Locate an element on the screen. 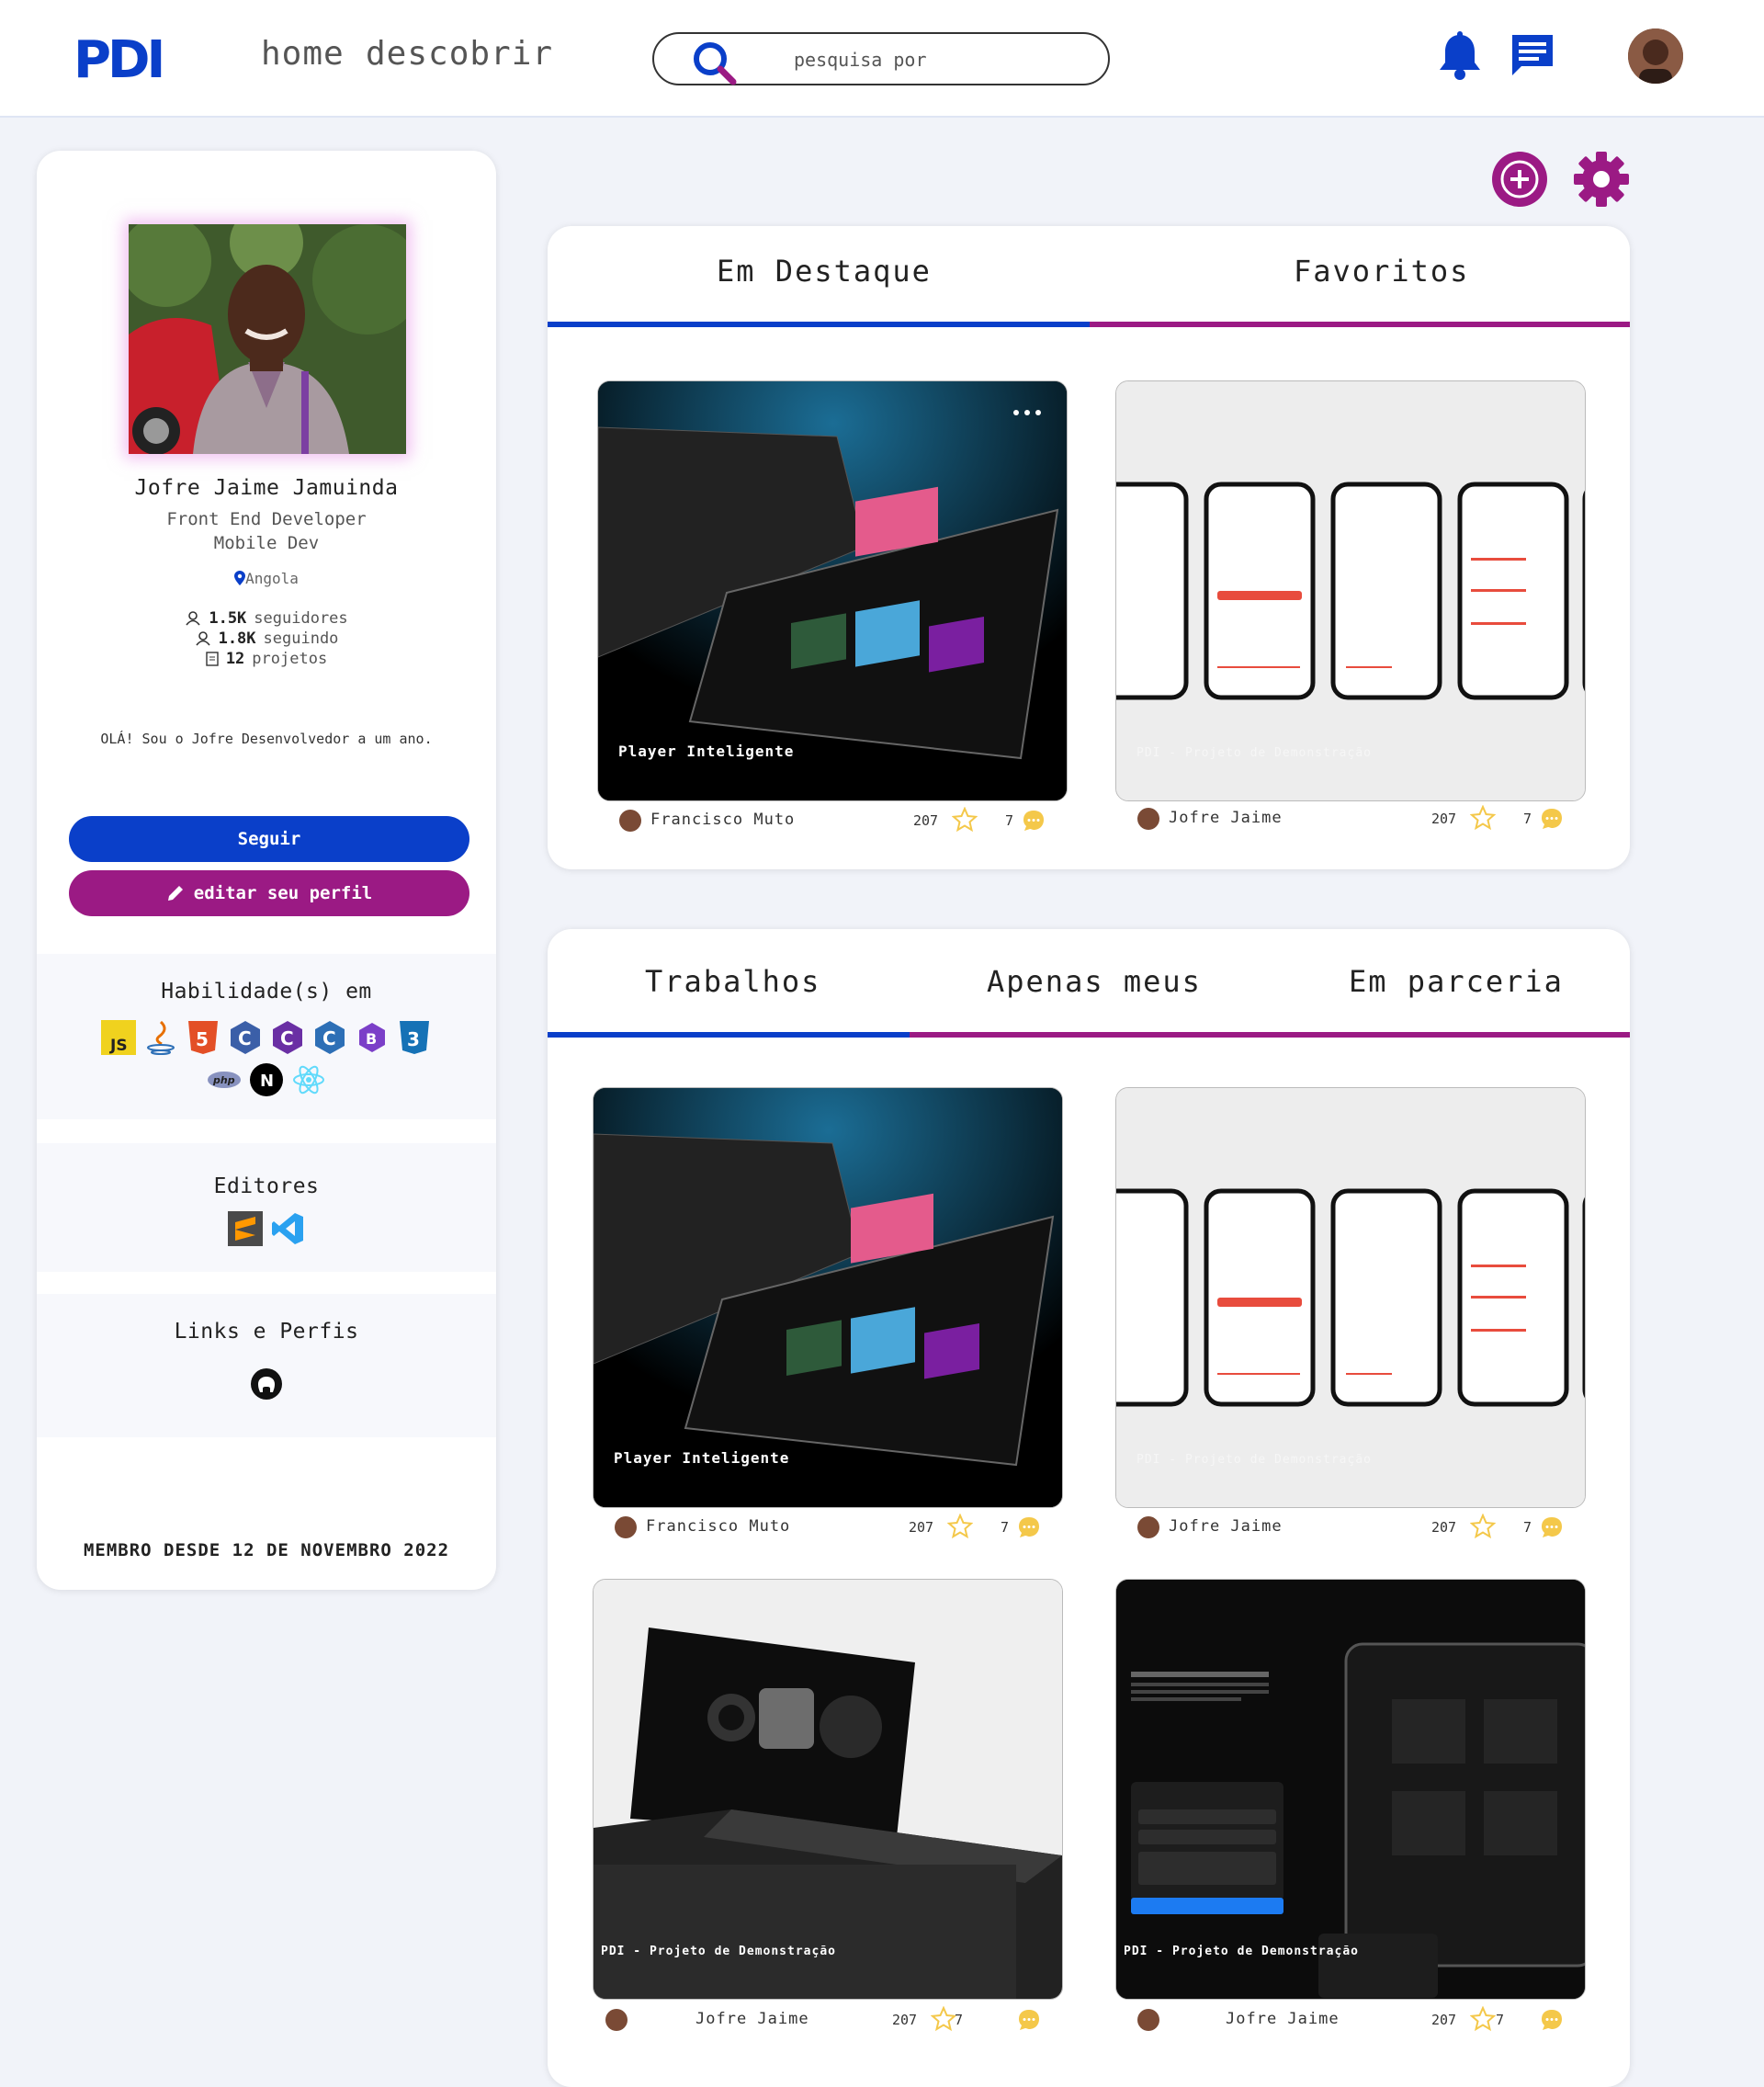 The image size is (1764, 2087). edit-profile-button: editar seu perfil is located at coordinates (269, 893).